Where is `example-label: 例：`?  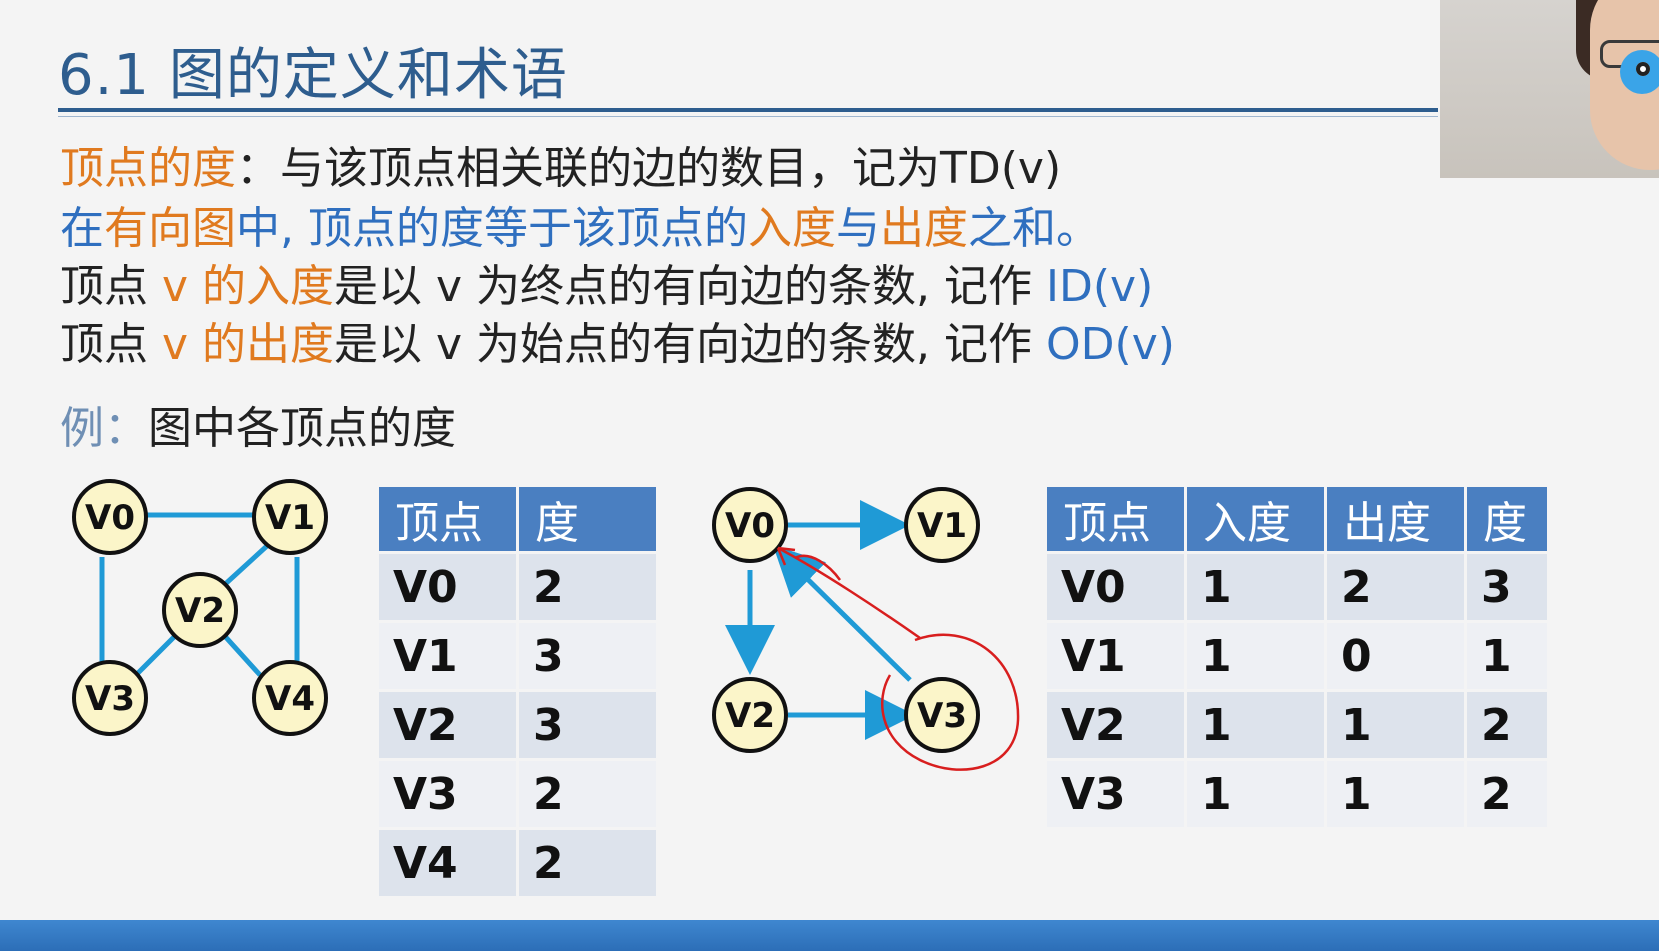
example-label: 例： is located at coordinates (104, 428).